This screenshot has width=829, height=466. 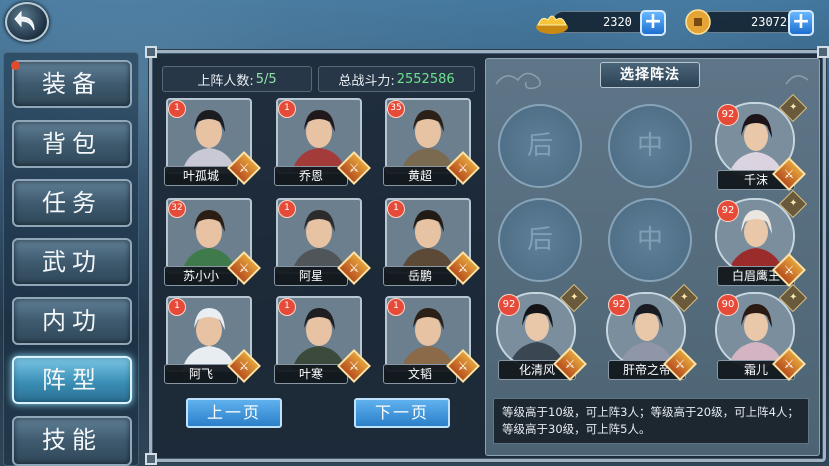 I want to click on hero-level-badge: 32, so click(x=177, y=209).